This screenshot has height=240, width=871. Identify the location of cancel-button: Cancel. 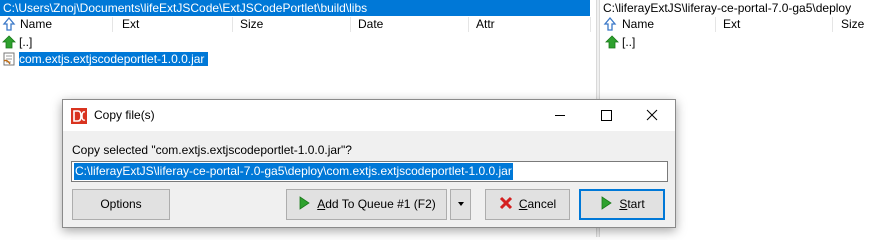
(527, 204).